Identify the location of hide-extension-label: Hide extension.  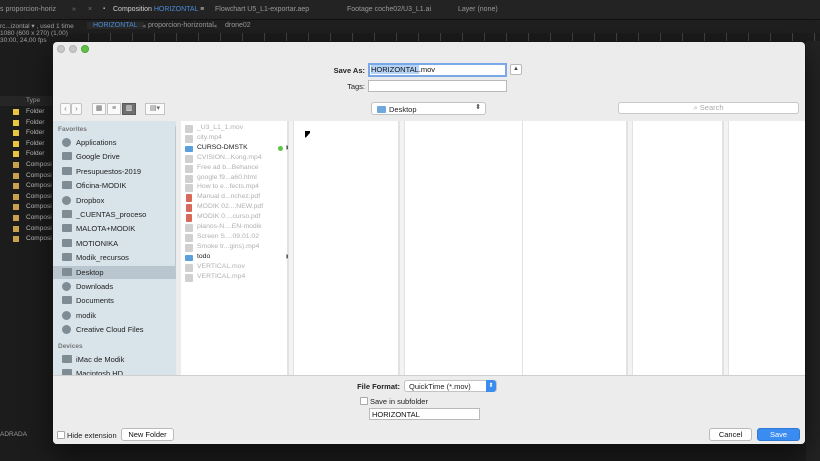
(92, 435).